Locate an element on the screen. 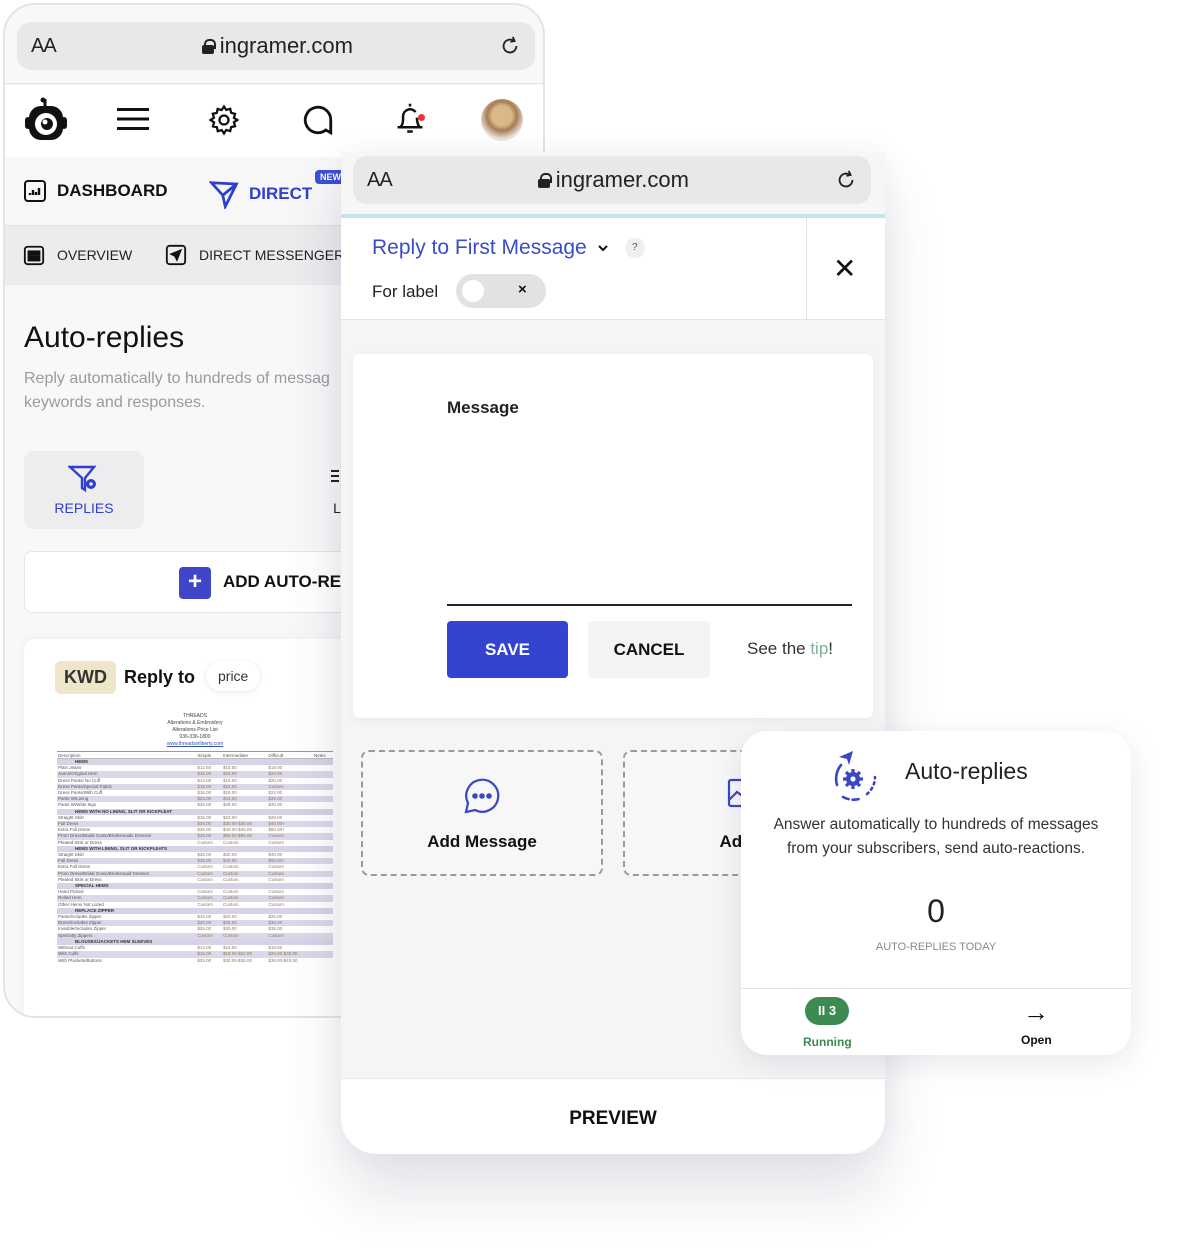  tab-label: DASHBOARD is located at coordinates (112, 190).